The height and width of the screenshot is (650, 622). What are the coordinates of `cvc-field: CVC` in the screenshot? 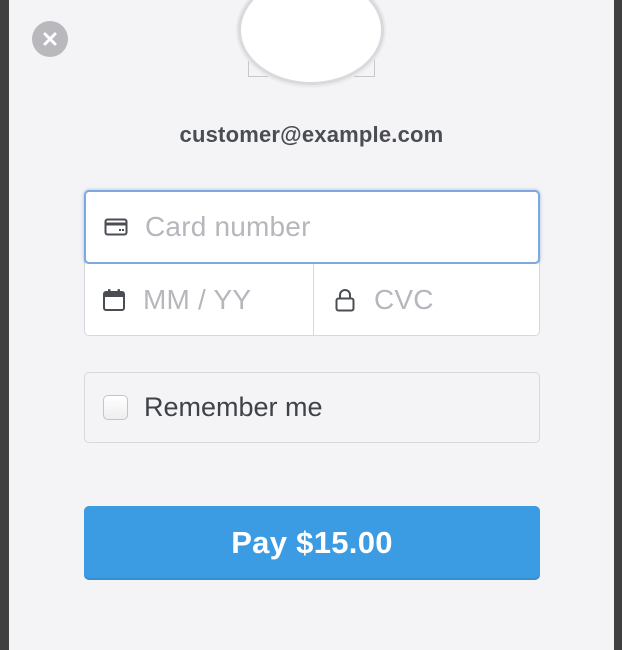 It's located at (426, 299).